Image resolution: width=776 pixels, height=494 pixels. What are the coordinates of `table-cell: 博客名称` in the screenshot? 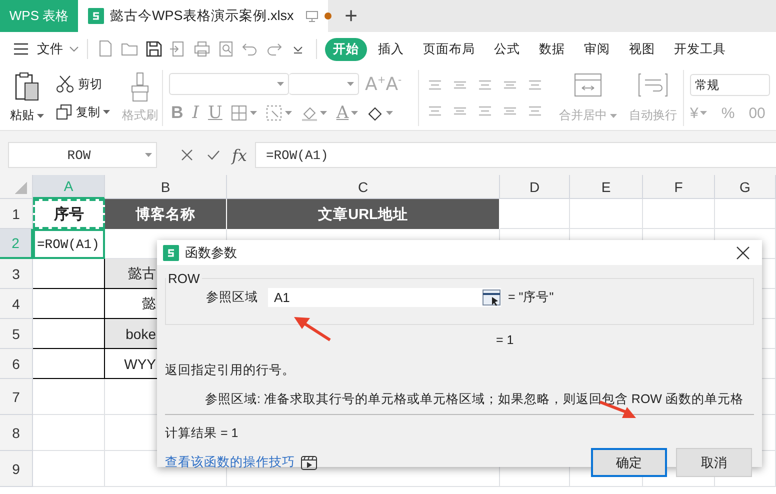 It's located at (166, 214).